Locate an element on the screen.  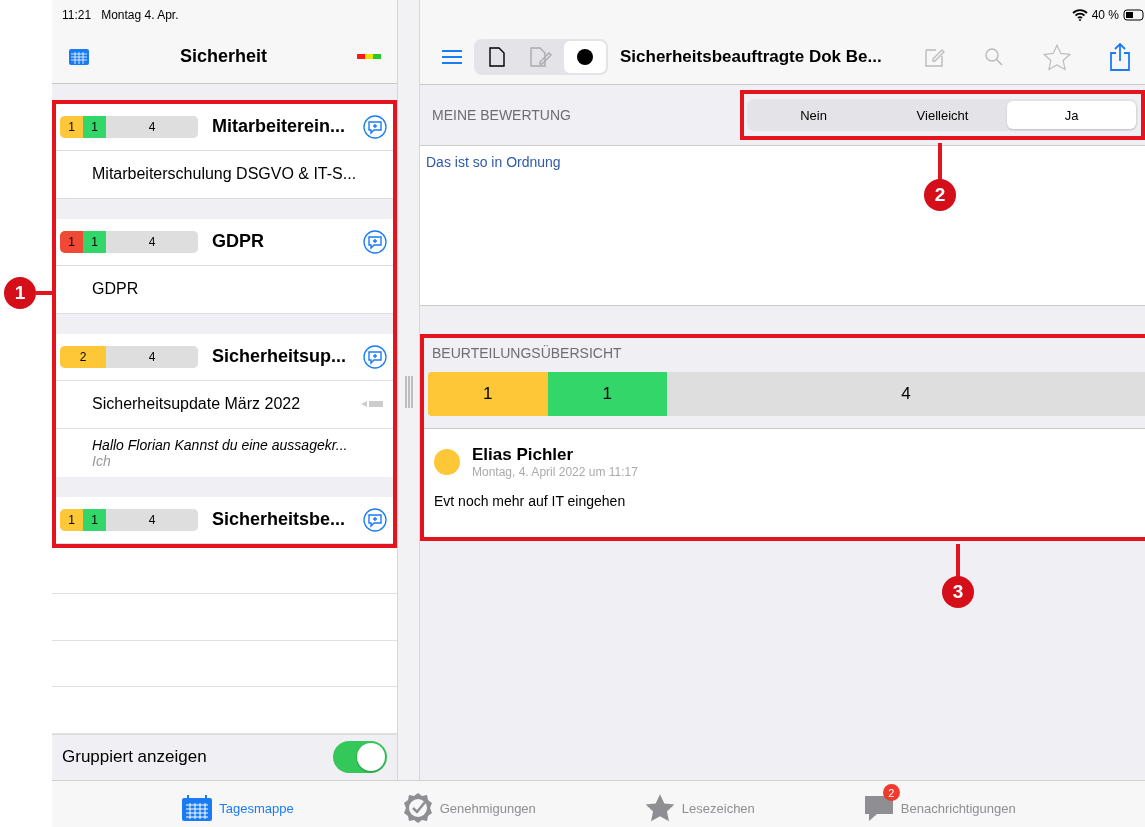
group-title: GDPR is located at coordinates (280, 242).